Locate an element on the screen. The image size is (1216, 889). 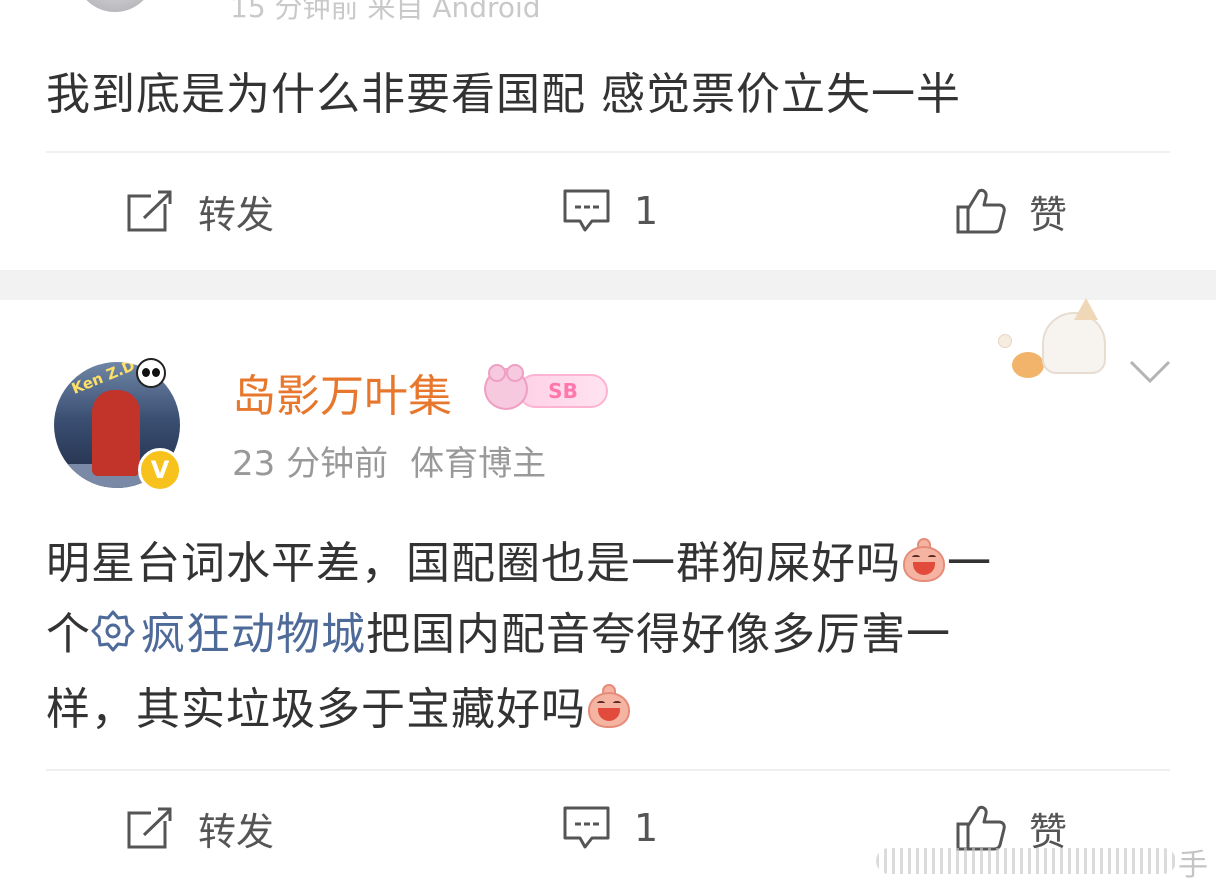
chevron-down-icon is located at coordinates (1150, 374).